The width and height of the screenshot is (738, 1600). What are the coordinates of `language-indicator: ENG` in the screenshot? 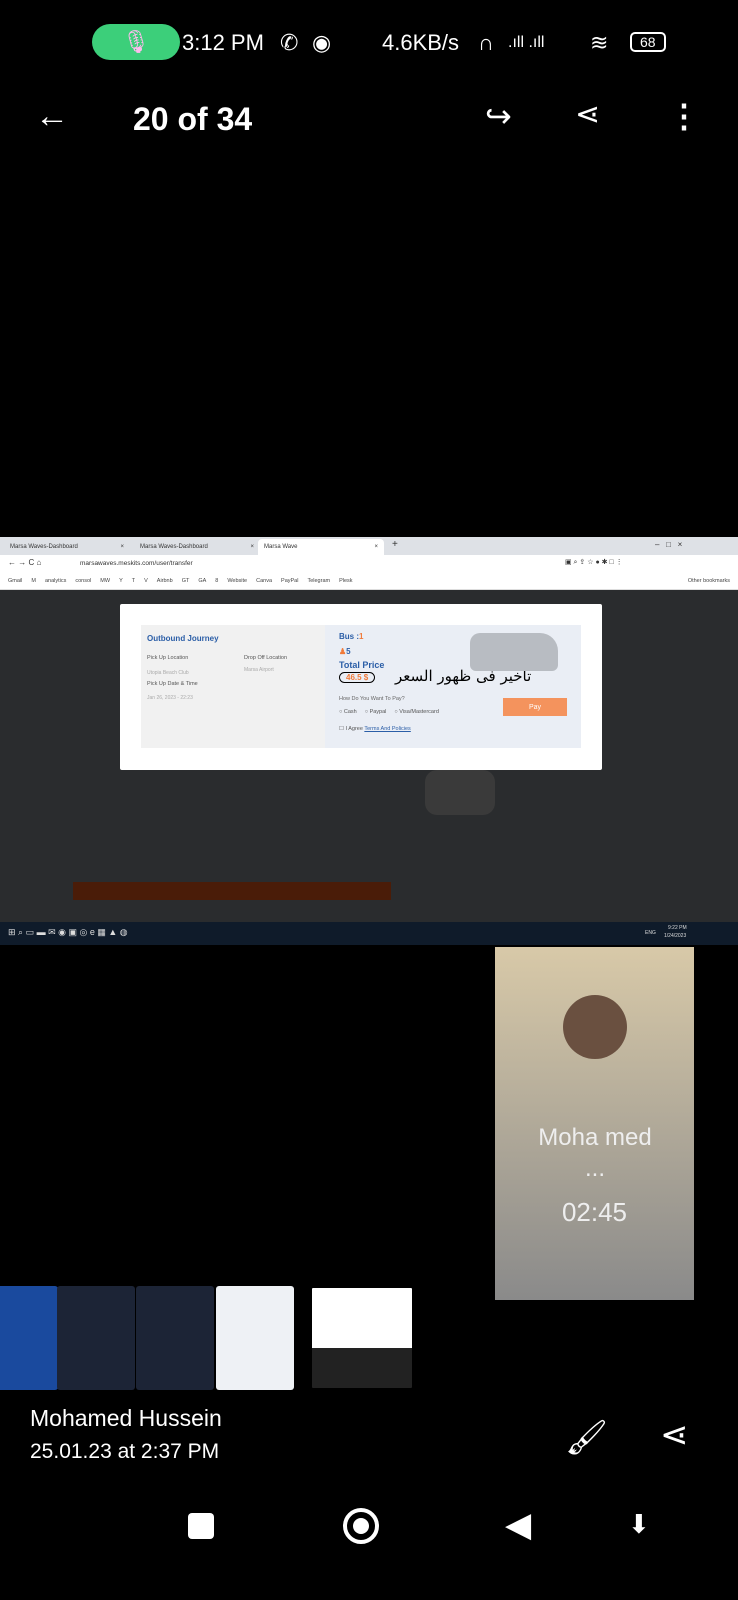 It's located at (650, 933).